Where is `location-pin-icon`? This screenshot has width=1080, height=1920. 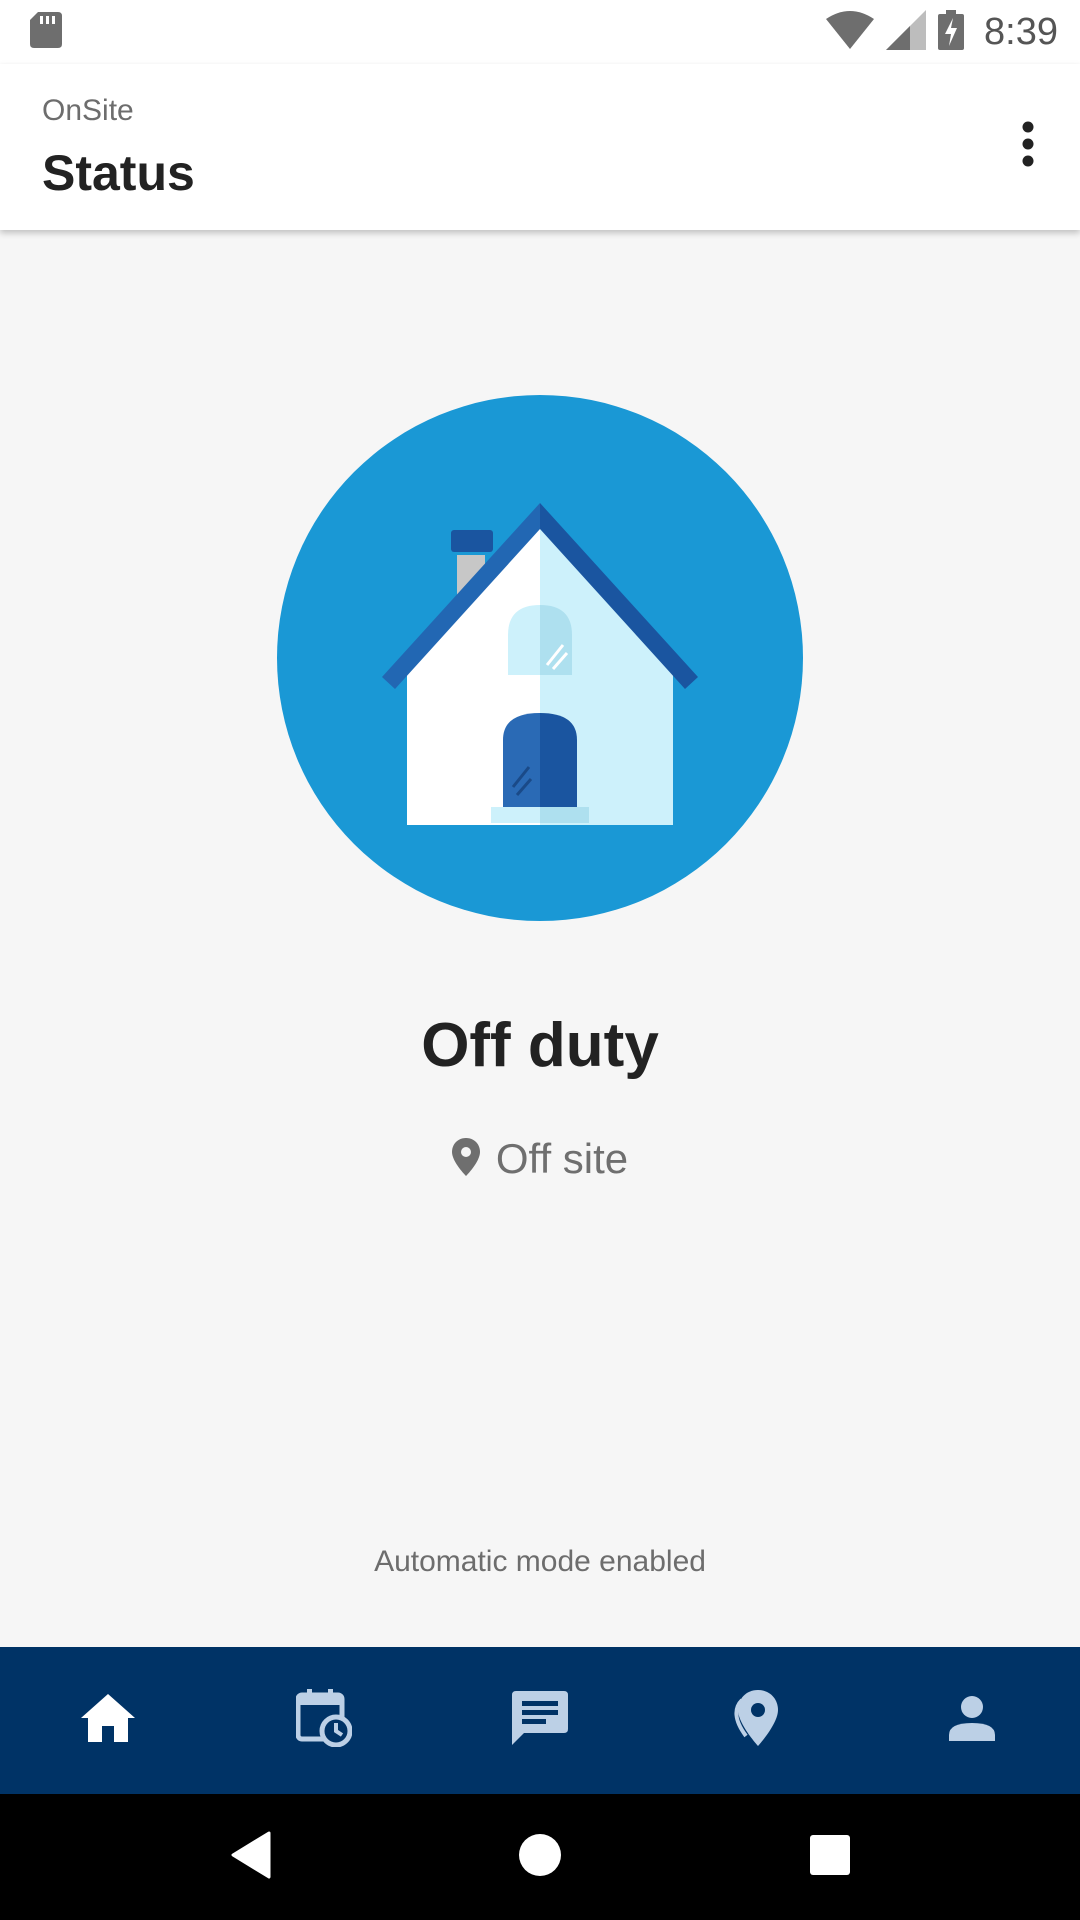 location-pin-icon is located at coordinates (465, 1159).